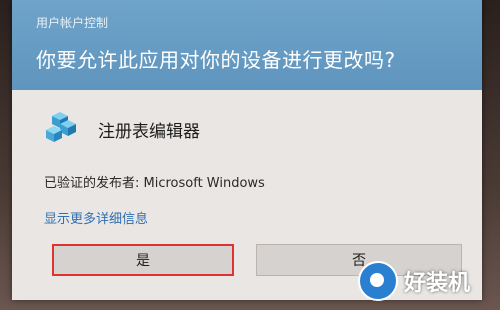 The width and height of the screenshot is (500, 310). What do you see at coordinates (96, 217) in the screenshot?
I see `show-details-link: 显示更多详细信息` at bounding box center [96, 217].